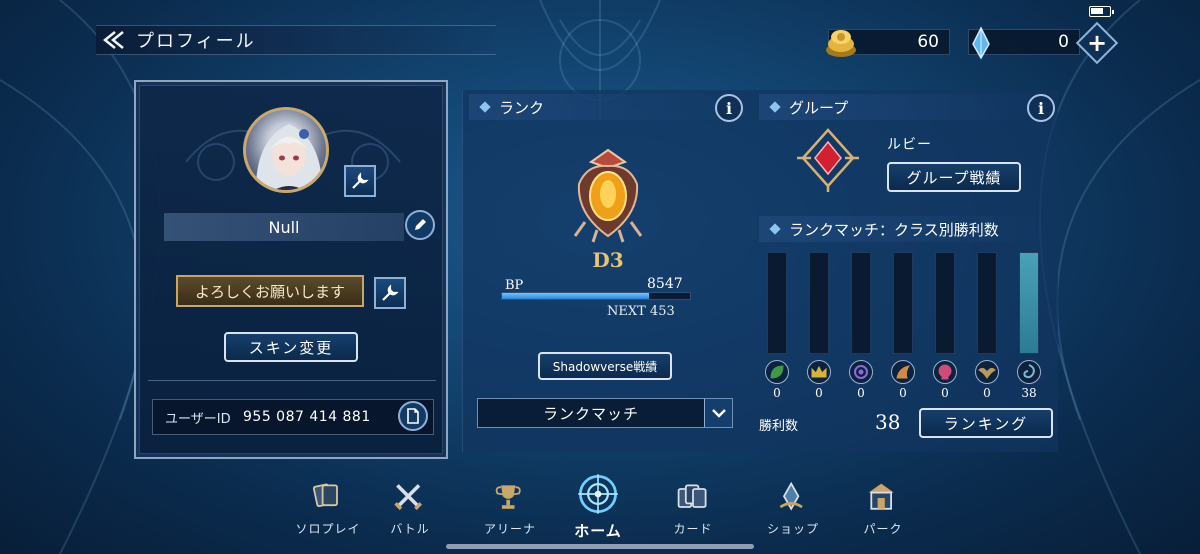  What do you see at coordinates (605, 366) in the screenshot?
I see `shadowverse-record-button: Shadowverse戦績` at bounding box center [605, 366].